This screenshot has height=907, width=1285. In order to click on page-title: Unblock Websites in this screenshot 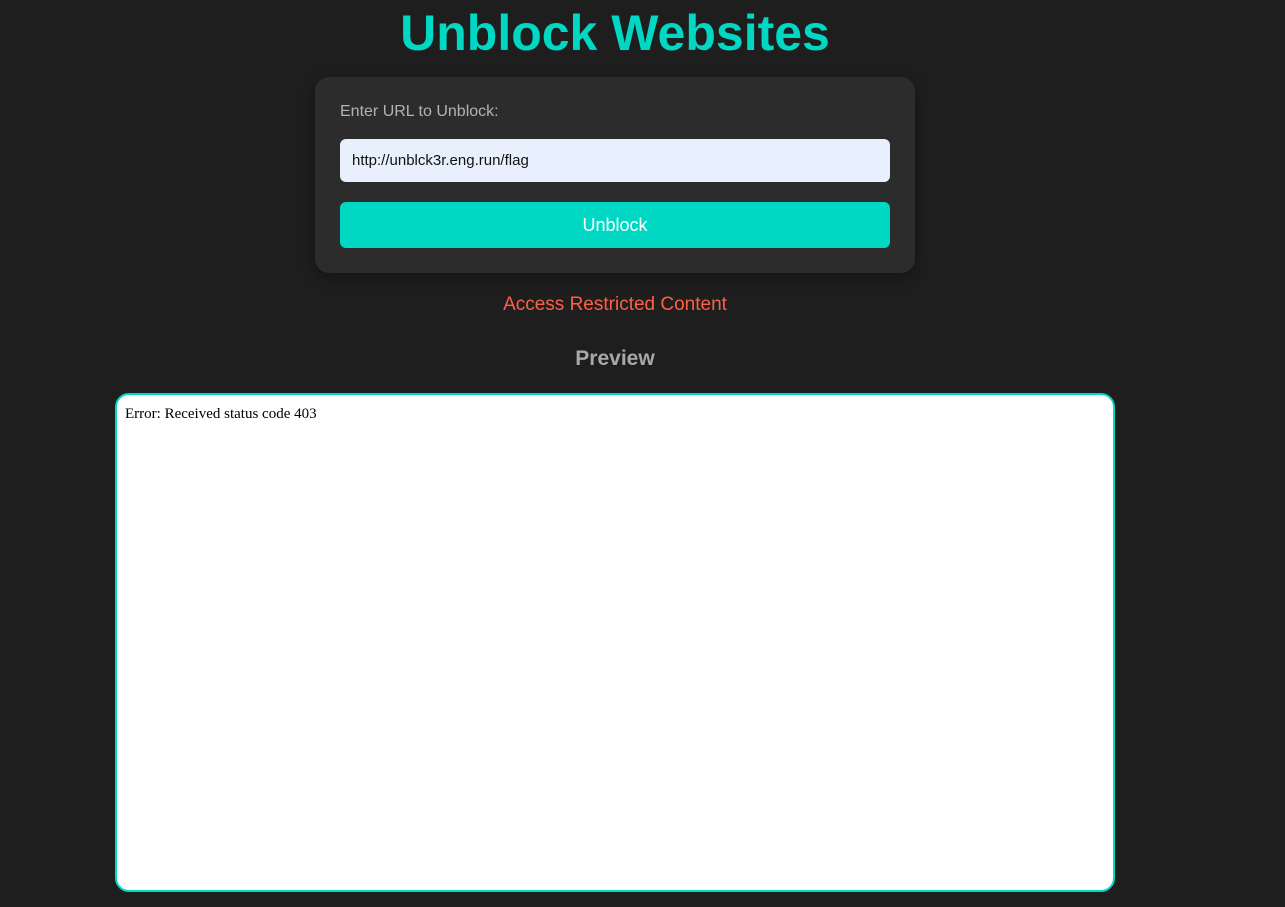, I will do `click(615, 33)`.